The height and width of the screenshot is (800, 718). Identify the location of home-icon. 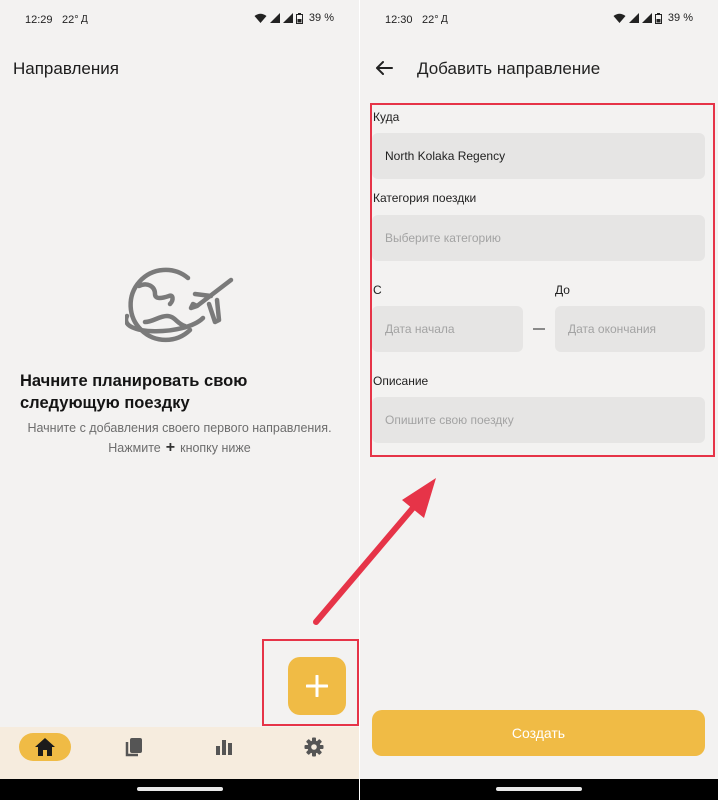
(45, 747).